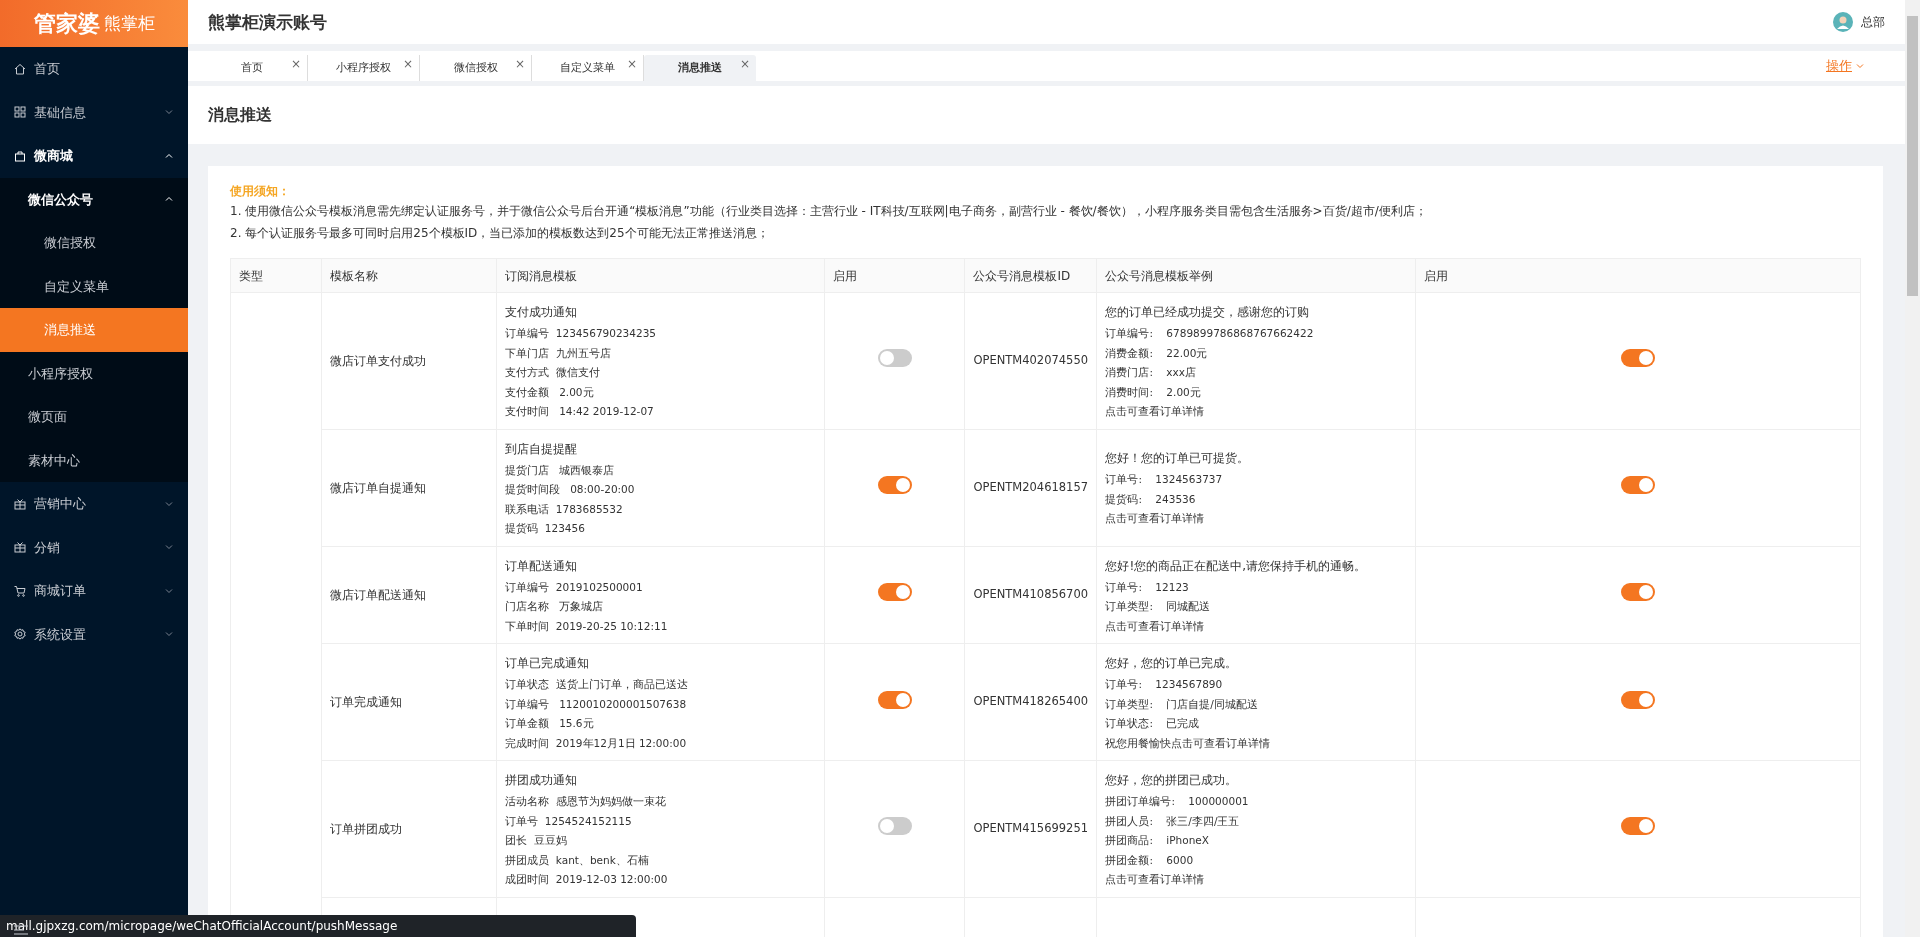 Image resolution: width=1920 pixels, height=937 pixels. Describe the element at coordinates (1177, 801) in the screenshot. I see `template-line: 拼团订单编号: 100000001` at that location.